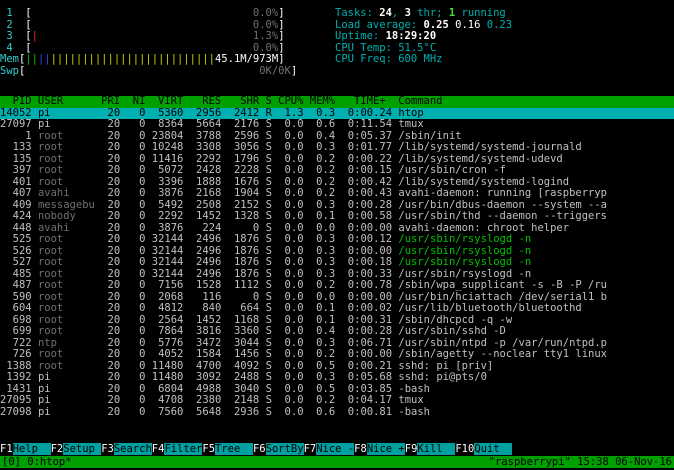 The width and height of the screenshot is (674, 470). Describe the element at coordinates (265, 13) in the screenshot. I see `cpu1-value: 0.0%` at that location.